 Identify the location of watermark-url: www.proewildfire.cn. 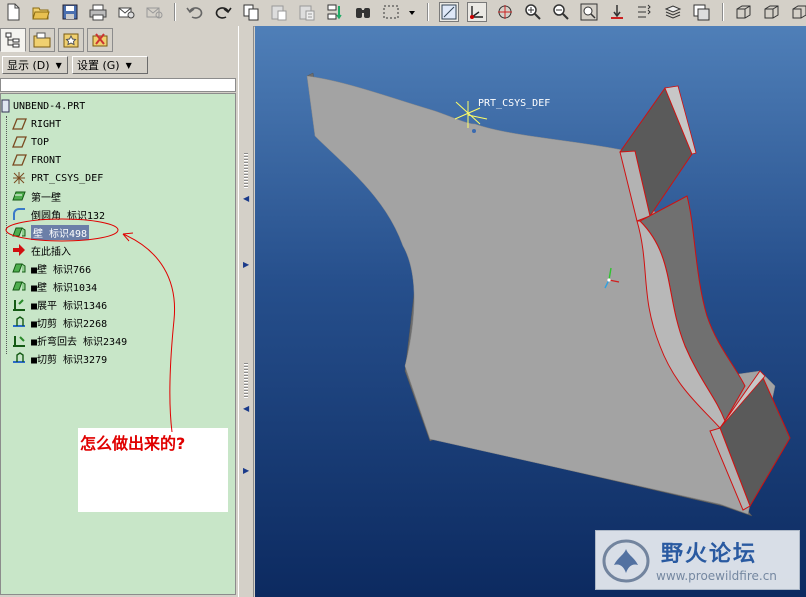
(716, 576).